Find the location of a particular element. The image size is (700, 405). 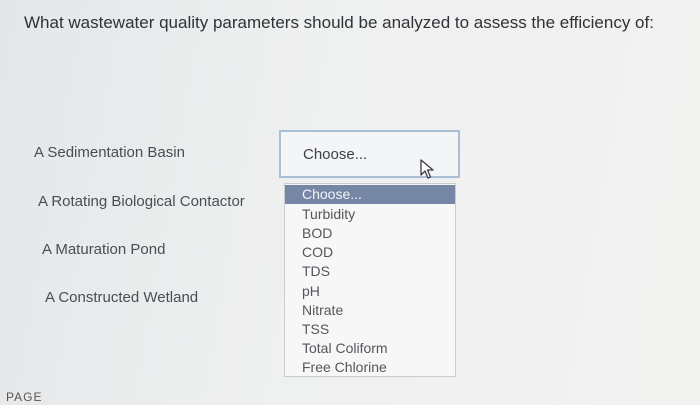

dropdown-option-cod: COD is located at coordinates (370, 252).